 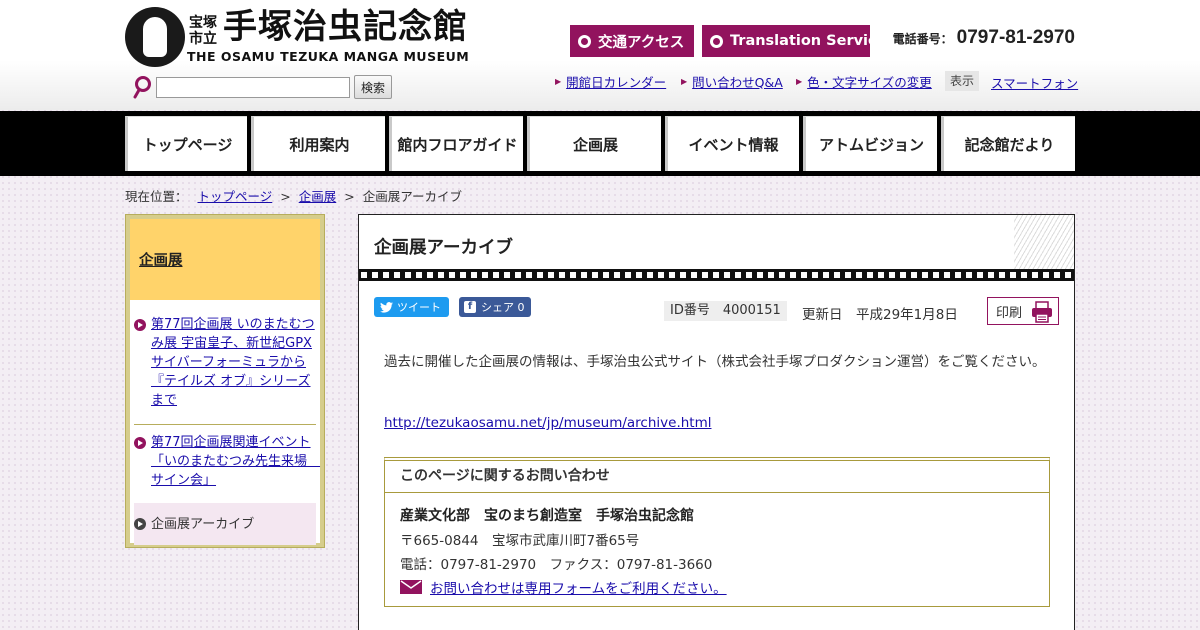 I want to click on access-button: 交通アクセス, so click(x=632, y=41).